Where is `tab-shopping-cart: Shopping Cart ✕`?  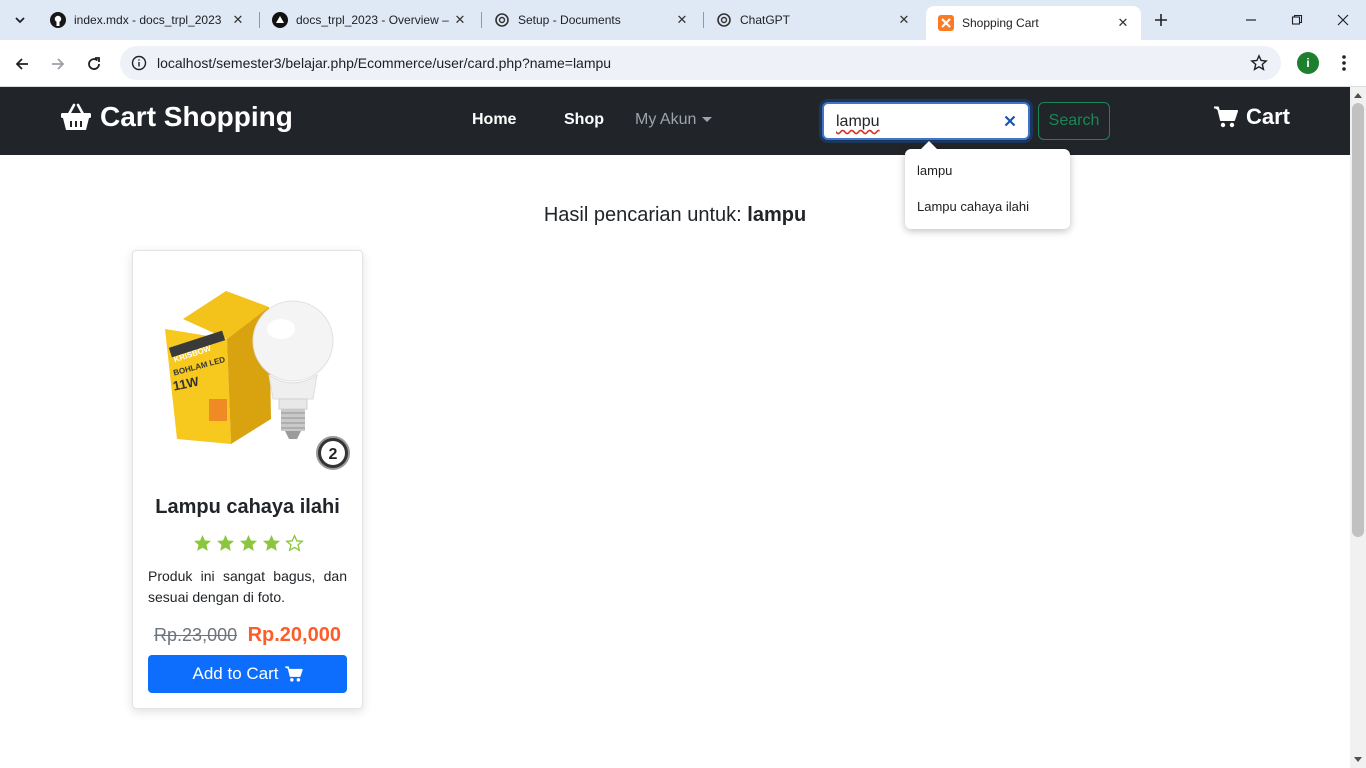
tab-shopping-cart: Shopping Cart ✕ is located at coordinates (1033, 23).